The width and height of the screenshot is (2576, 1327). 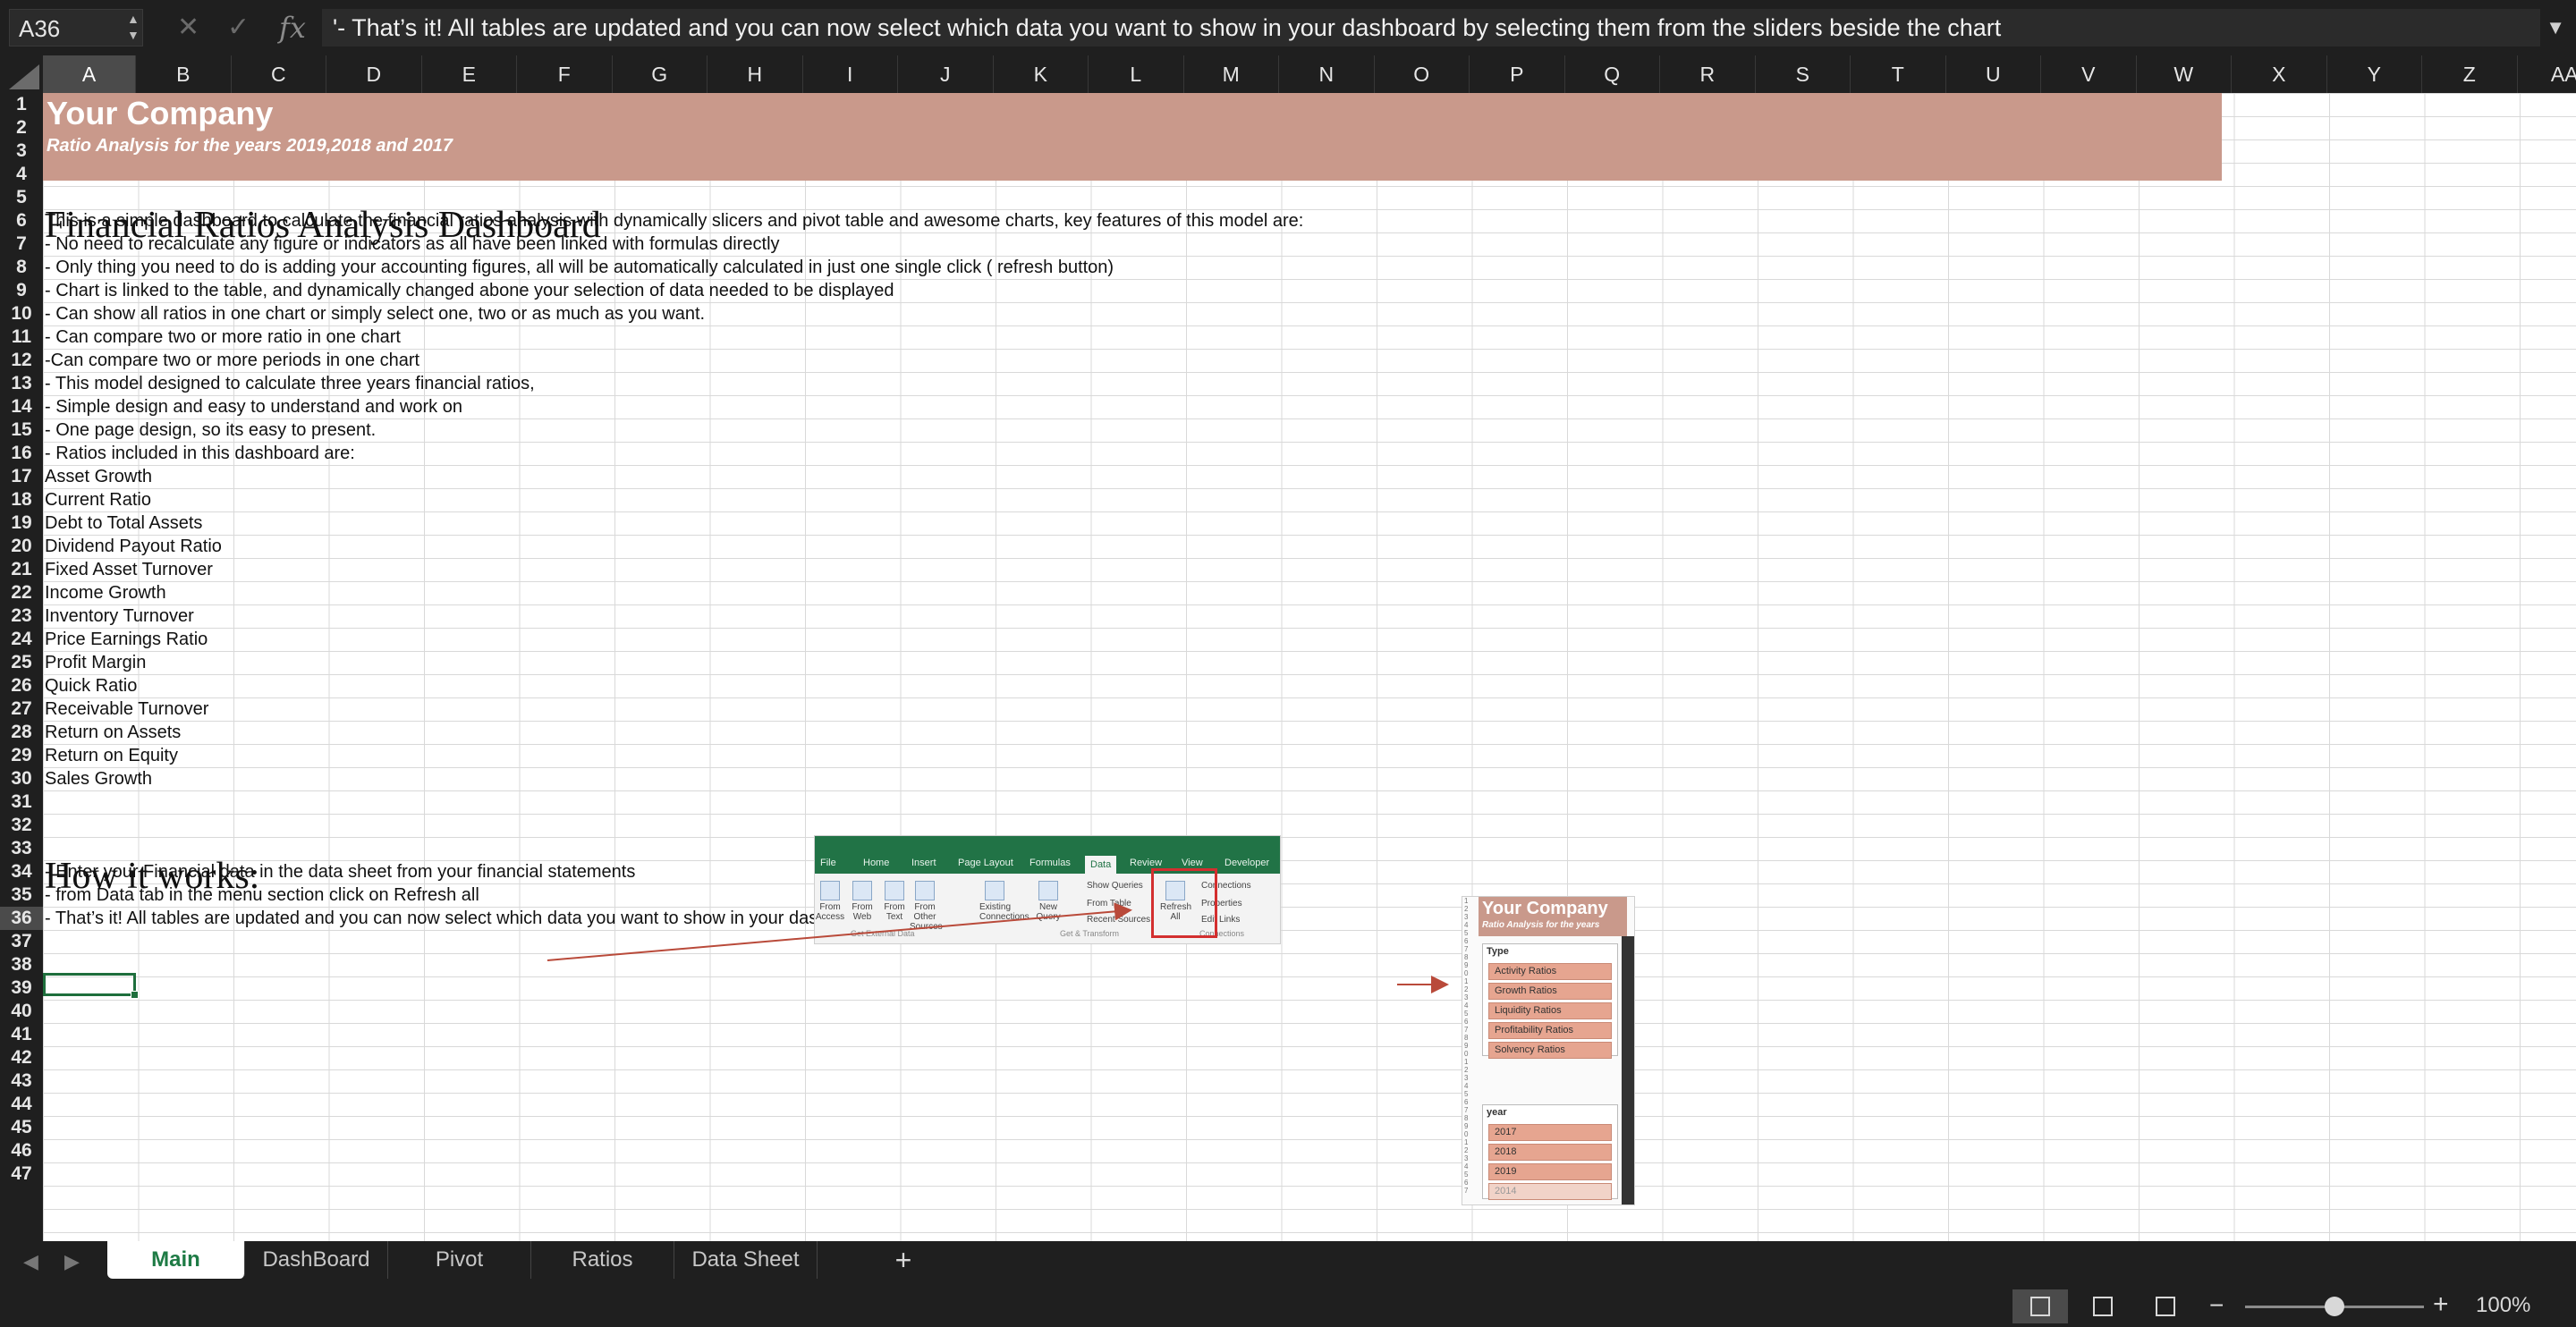 I want to click on column-header-aa: AA, so click(x=2547, y=74).